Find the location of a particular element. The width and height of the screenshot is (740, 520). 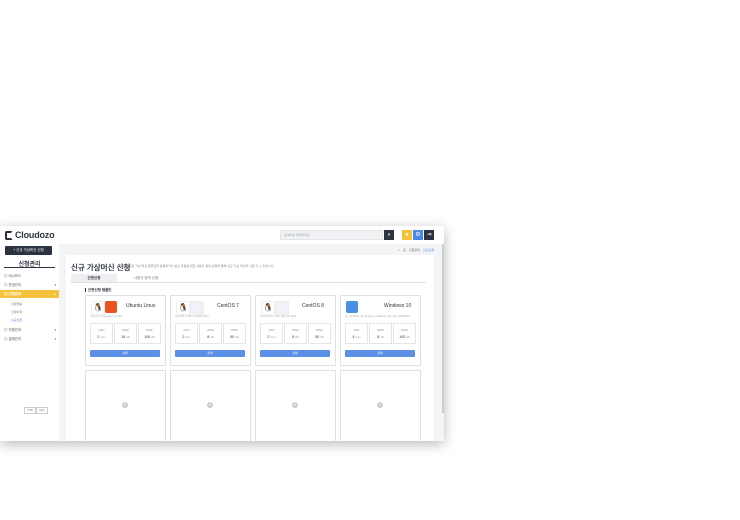

tab-bar: 간편신청 사용자 정의 신청 is located at coordinates (248, 278).